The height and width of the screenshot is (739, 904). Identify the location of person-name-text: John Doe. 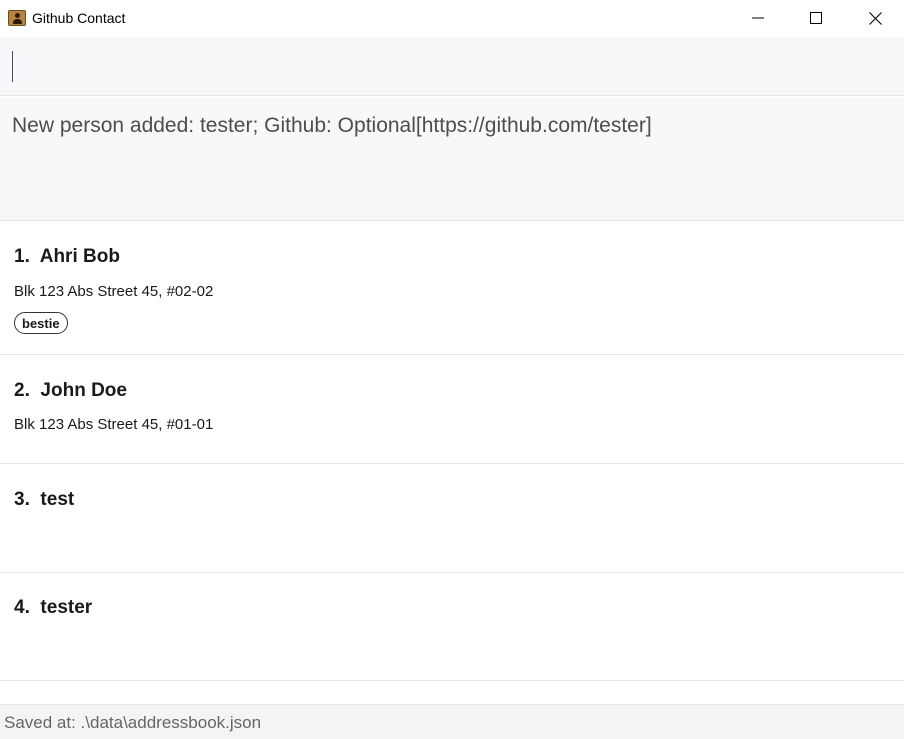
(83, 390).